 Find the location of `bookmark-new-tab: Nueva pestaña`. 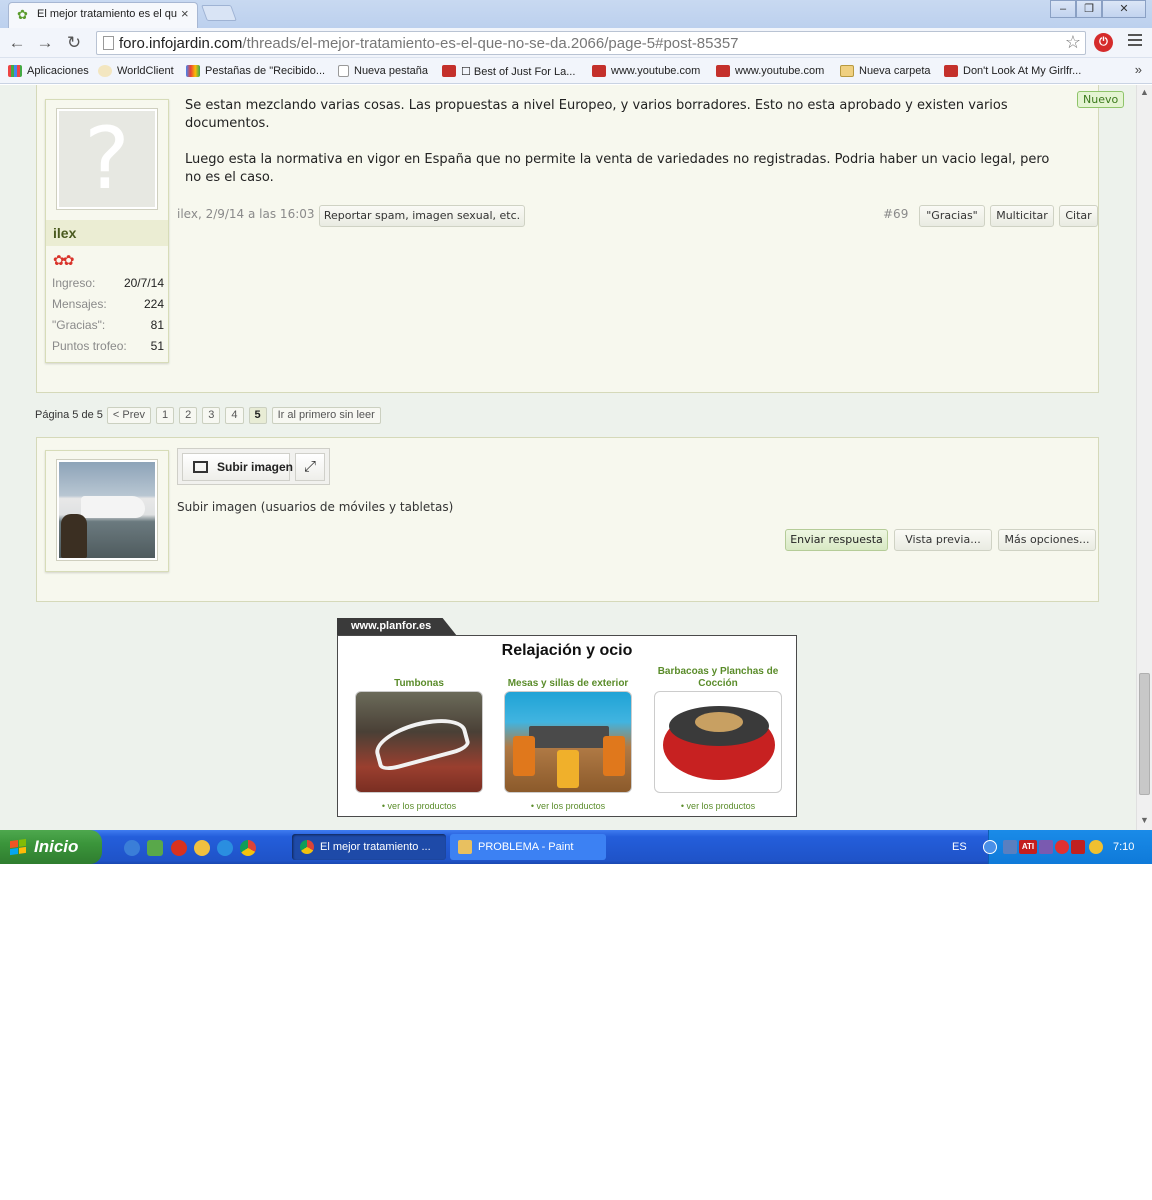

bookmark-new-tab: Nueva pestaña is located at coordinates (383, 71).